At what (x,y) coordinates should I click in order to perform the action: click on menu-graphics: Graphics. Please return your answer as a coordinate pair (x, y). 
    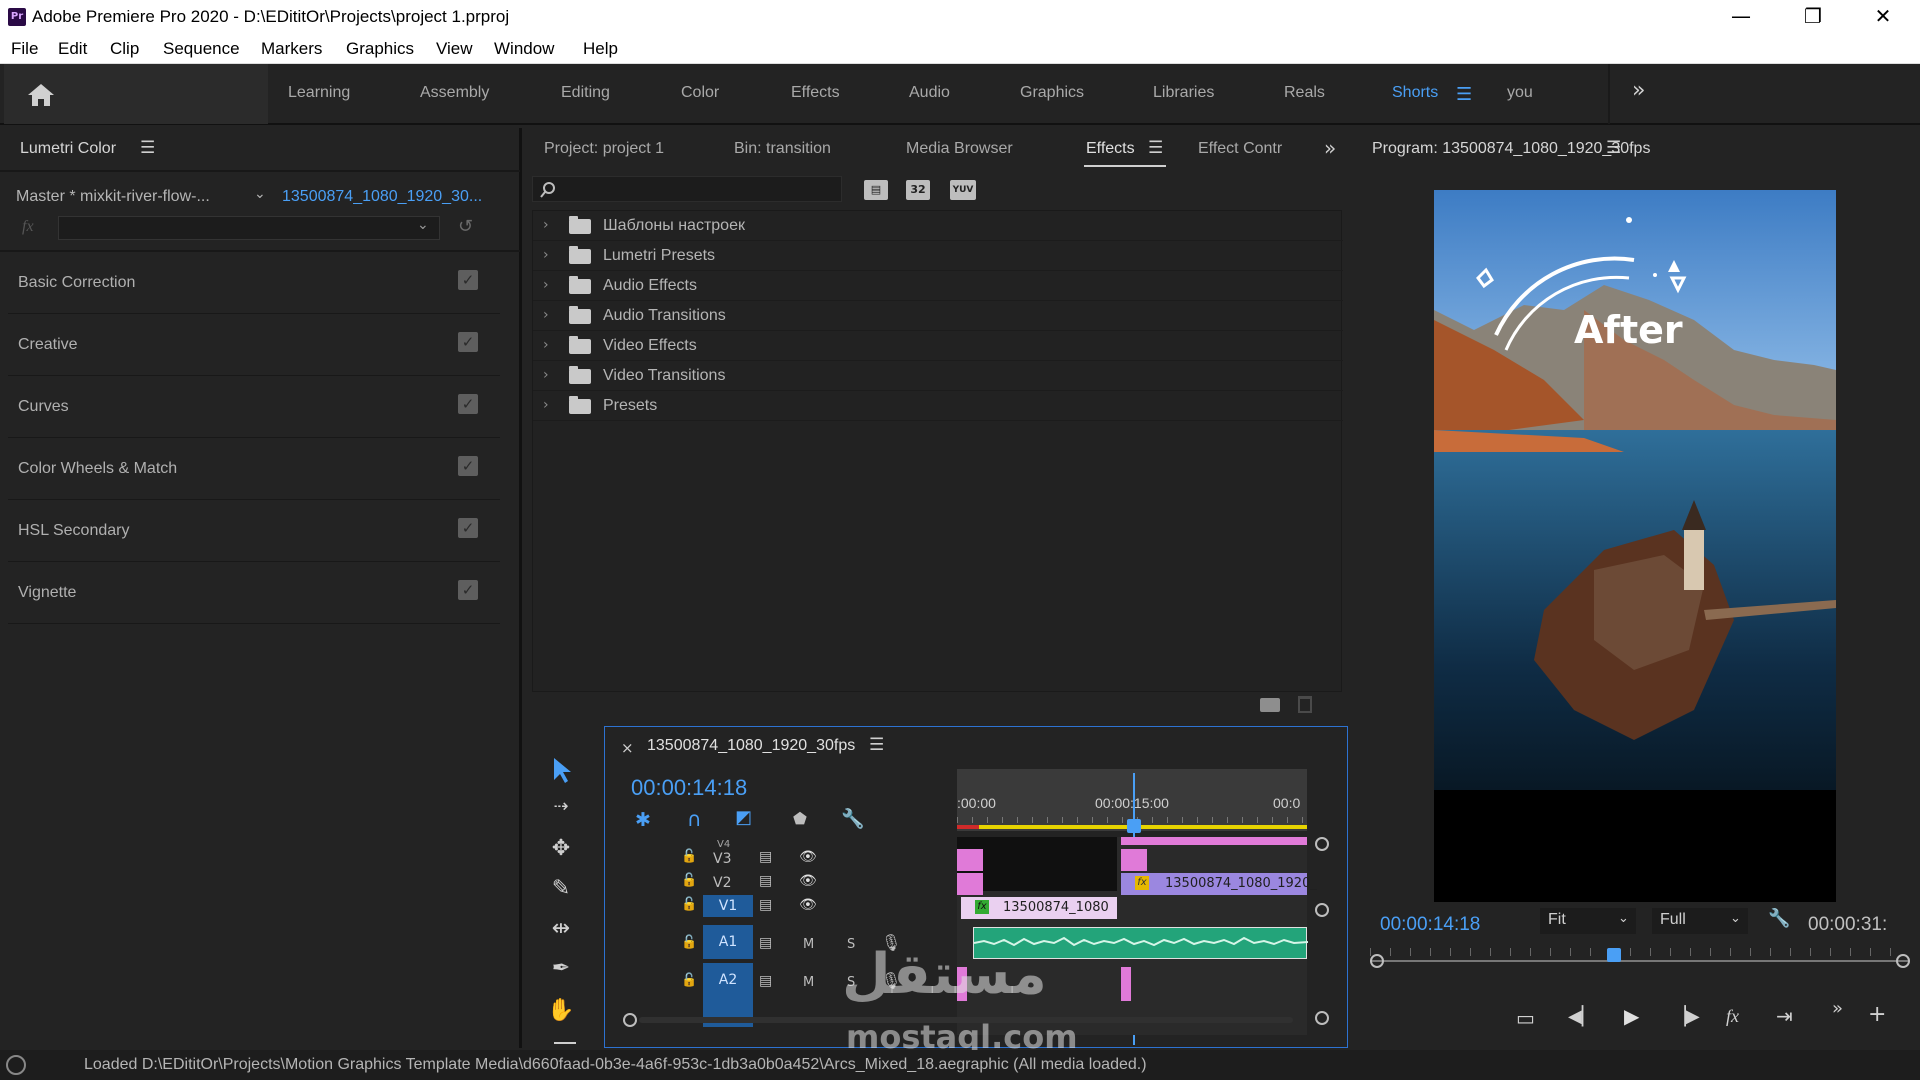
    Looking at the image, I should click on (380, 46).